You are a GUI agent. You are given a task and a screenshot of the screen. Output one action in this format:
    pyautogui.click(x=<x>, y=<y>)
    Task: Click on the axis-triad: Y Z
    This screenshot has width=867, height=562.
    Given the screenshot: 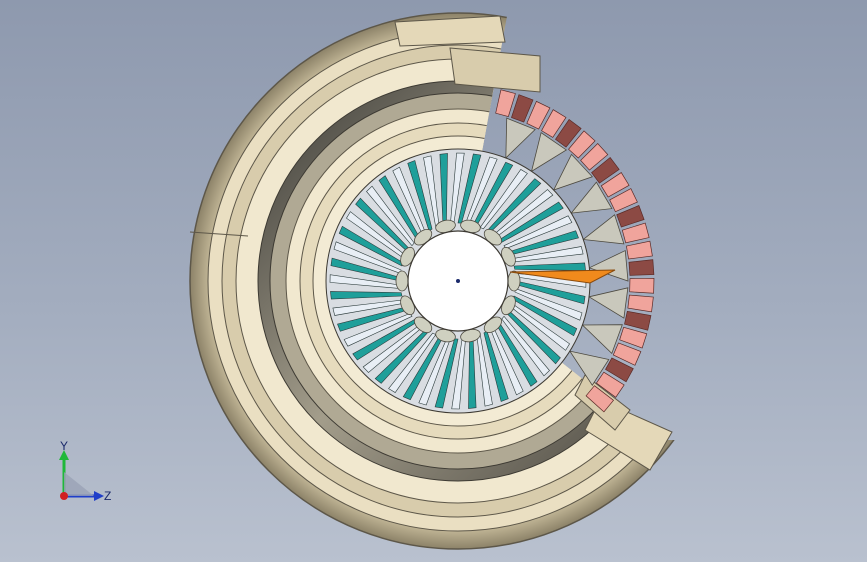 What is the action you would take?
    pyautogui.click(x=85, y=471)
    